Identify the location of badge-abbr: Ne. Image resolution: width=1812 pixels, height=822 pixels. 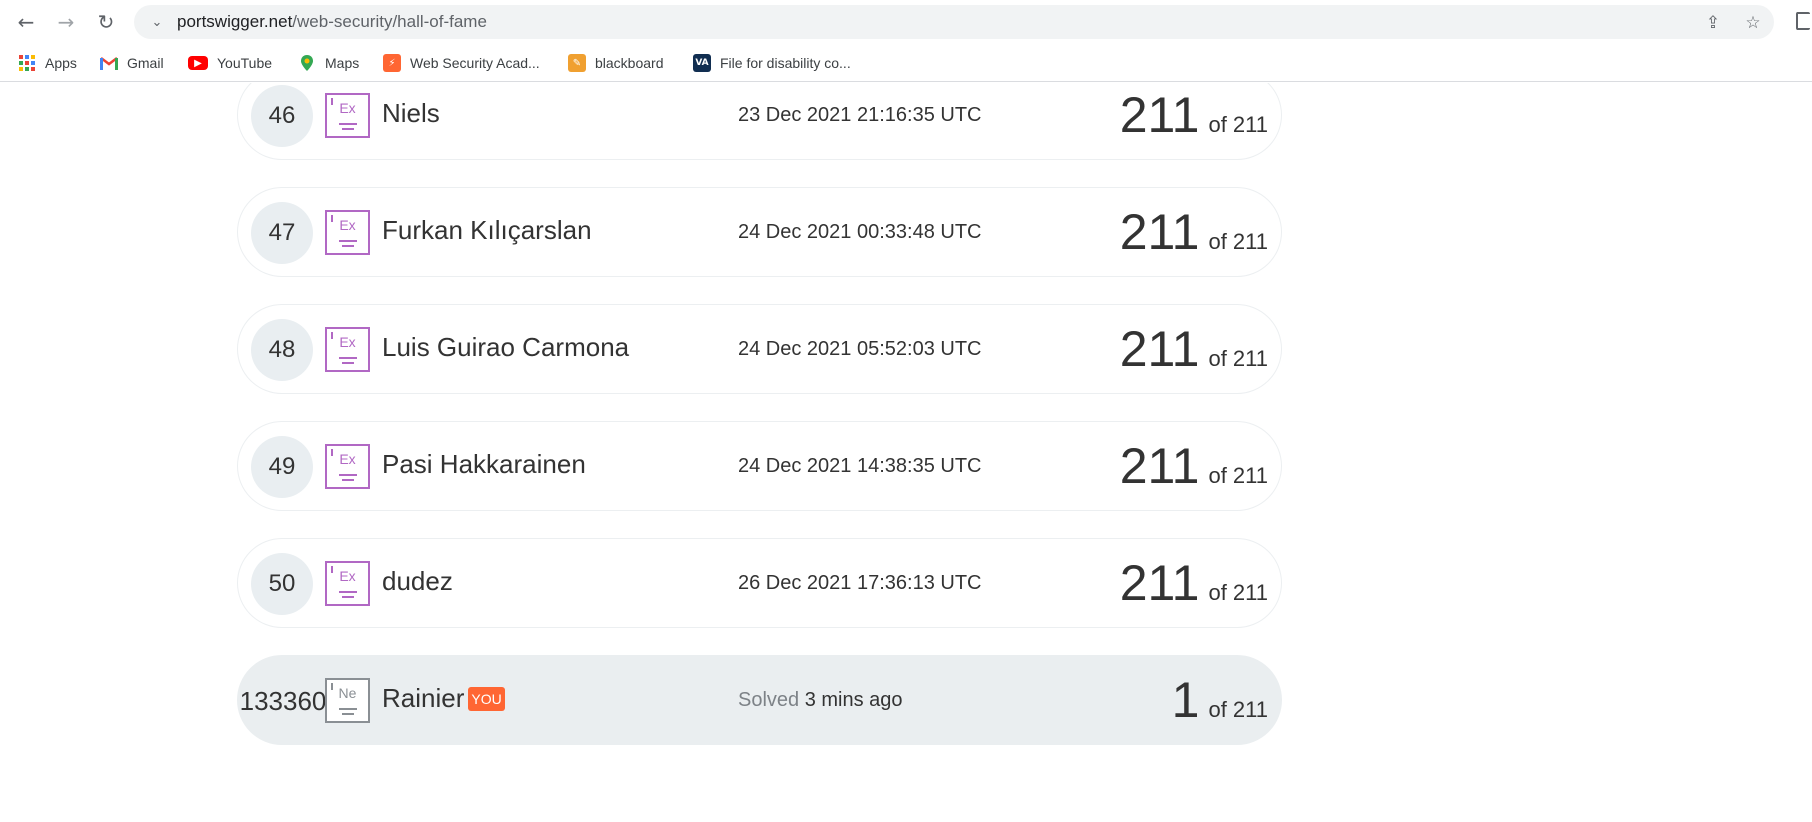
(347, 693).